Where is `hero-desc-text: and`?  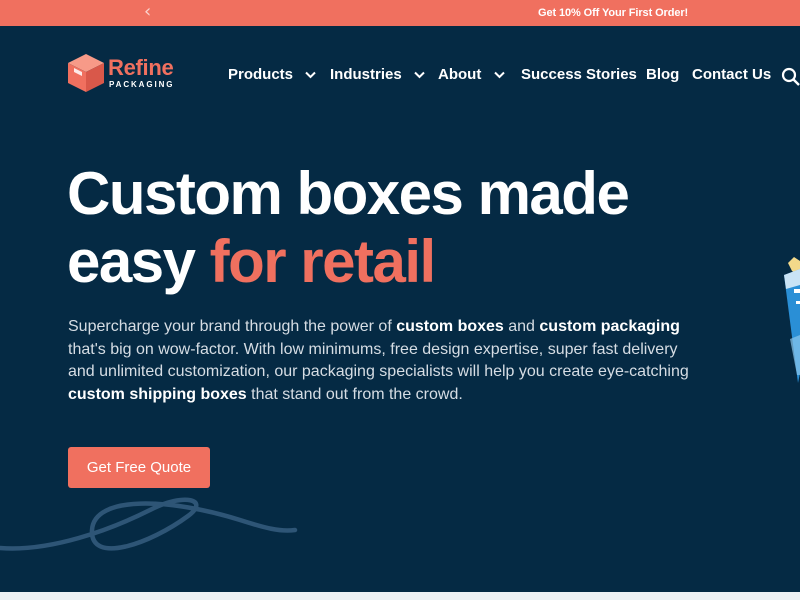
hero-desc-text: and is located at coordinates (521, 326).